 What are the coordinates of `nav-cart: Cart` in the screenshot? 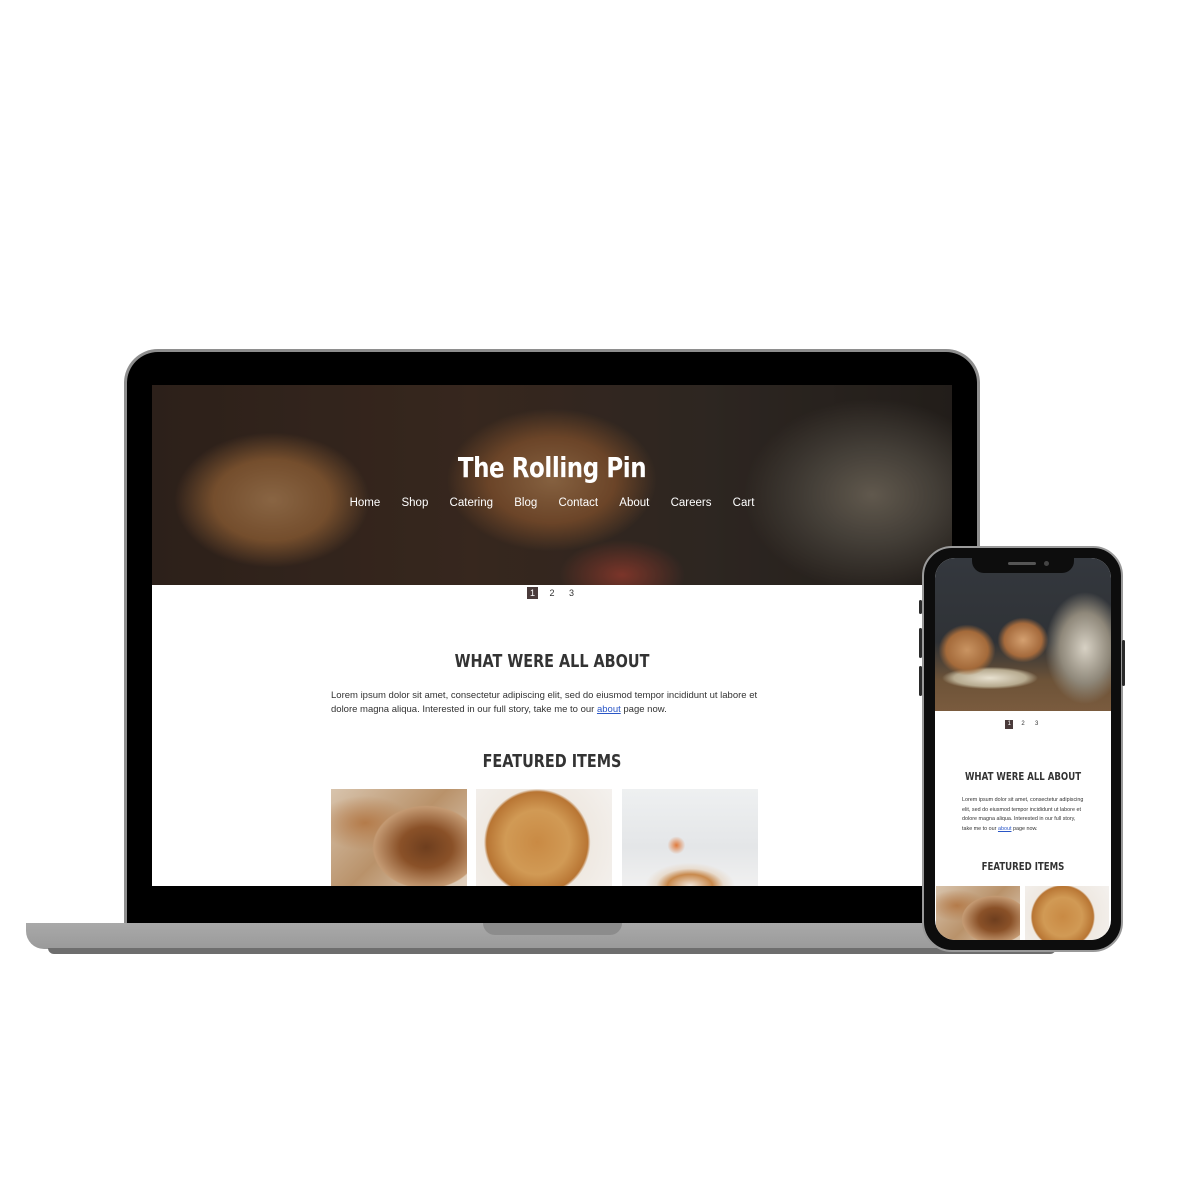 It's located at (744, 503).